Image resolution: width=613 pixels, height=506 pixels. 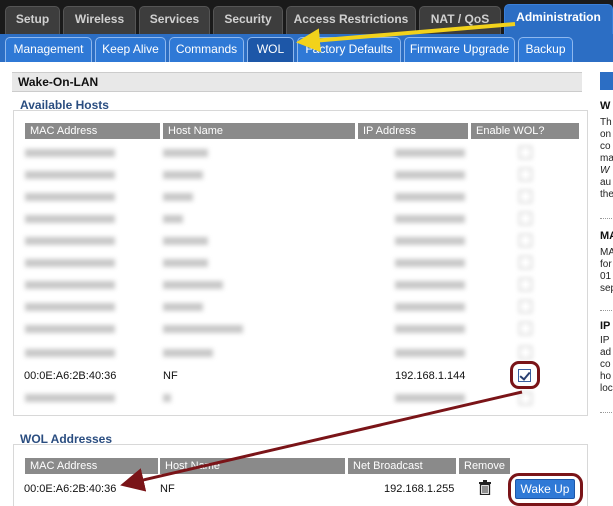 What do you see at coordinates (70, 376) in the screenshot?
I see `host-mac: 00:0E:A6:2B:40:36` at bounding box center [70, 376].